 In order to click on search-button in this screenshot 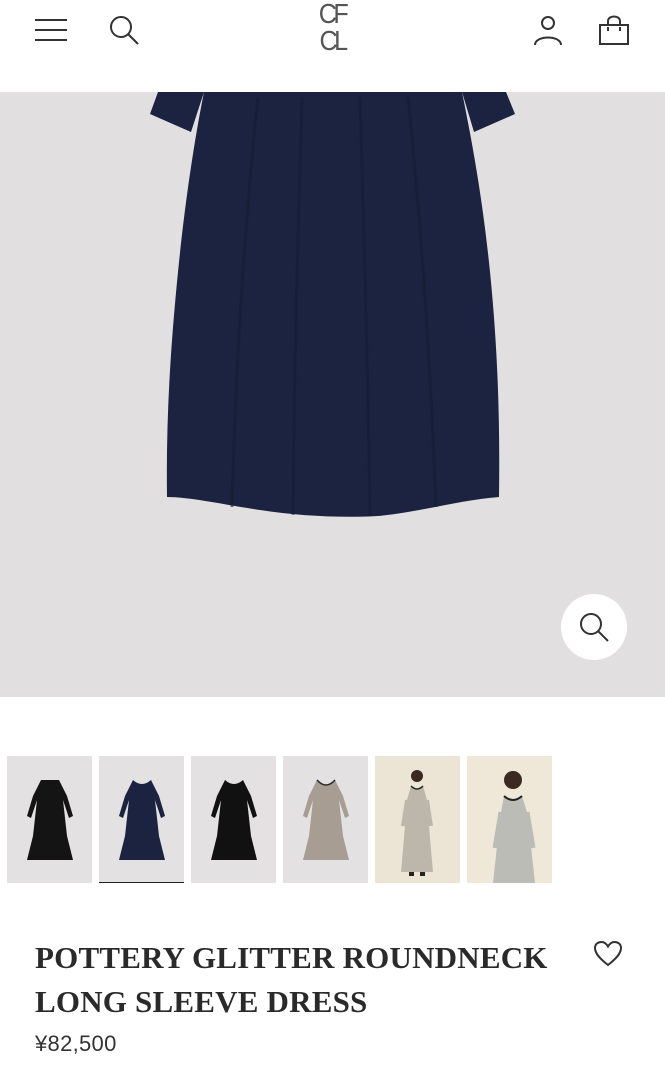, I will do `click(124, 30)`.